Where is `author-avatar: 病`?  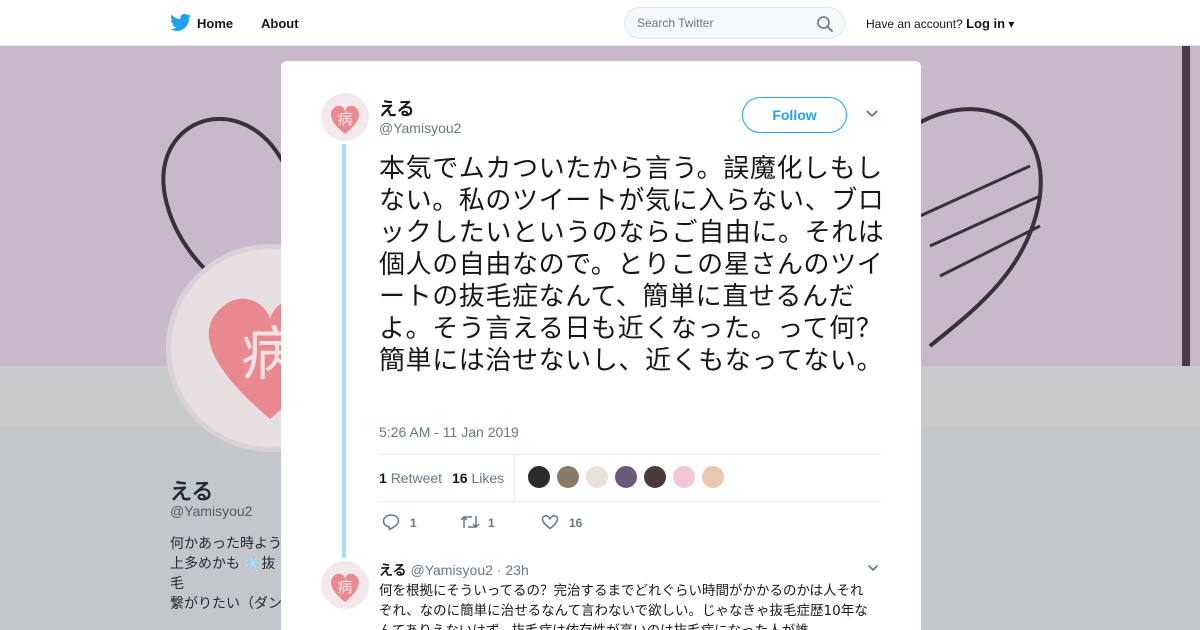 author-avatar: 病 is located at coordinates (345, 117).